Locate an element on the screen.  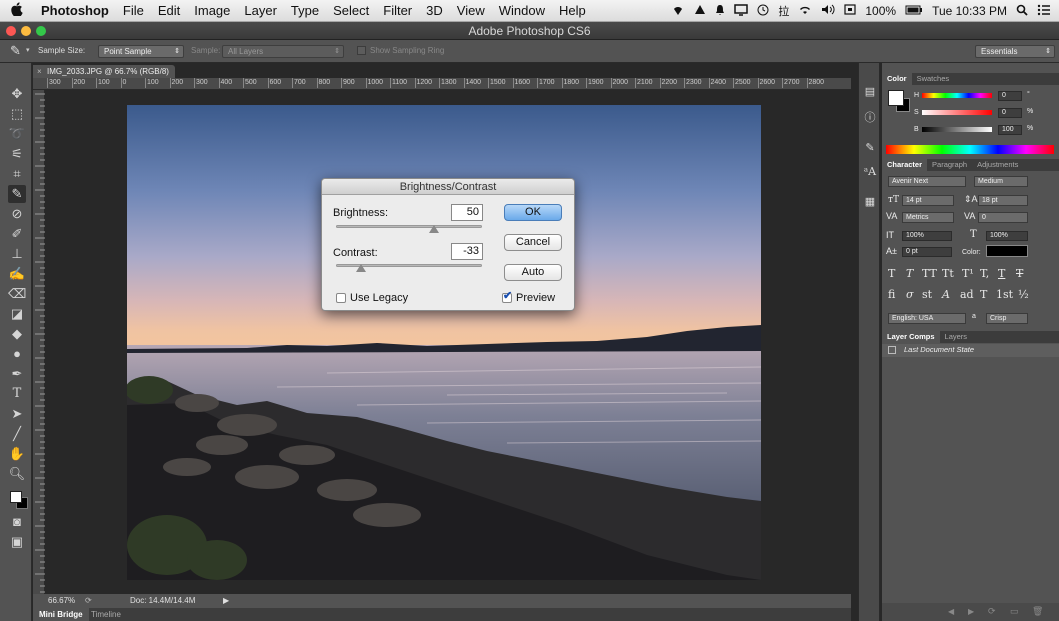
menu-view: View is located at coordinates (471, 10).